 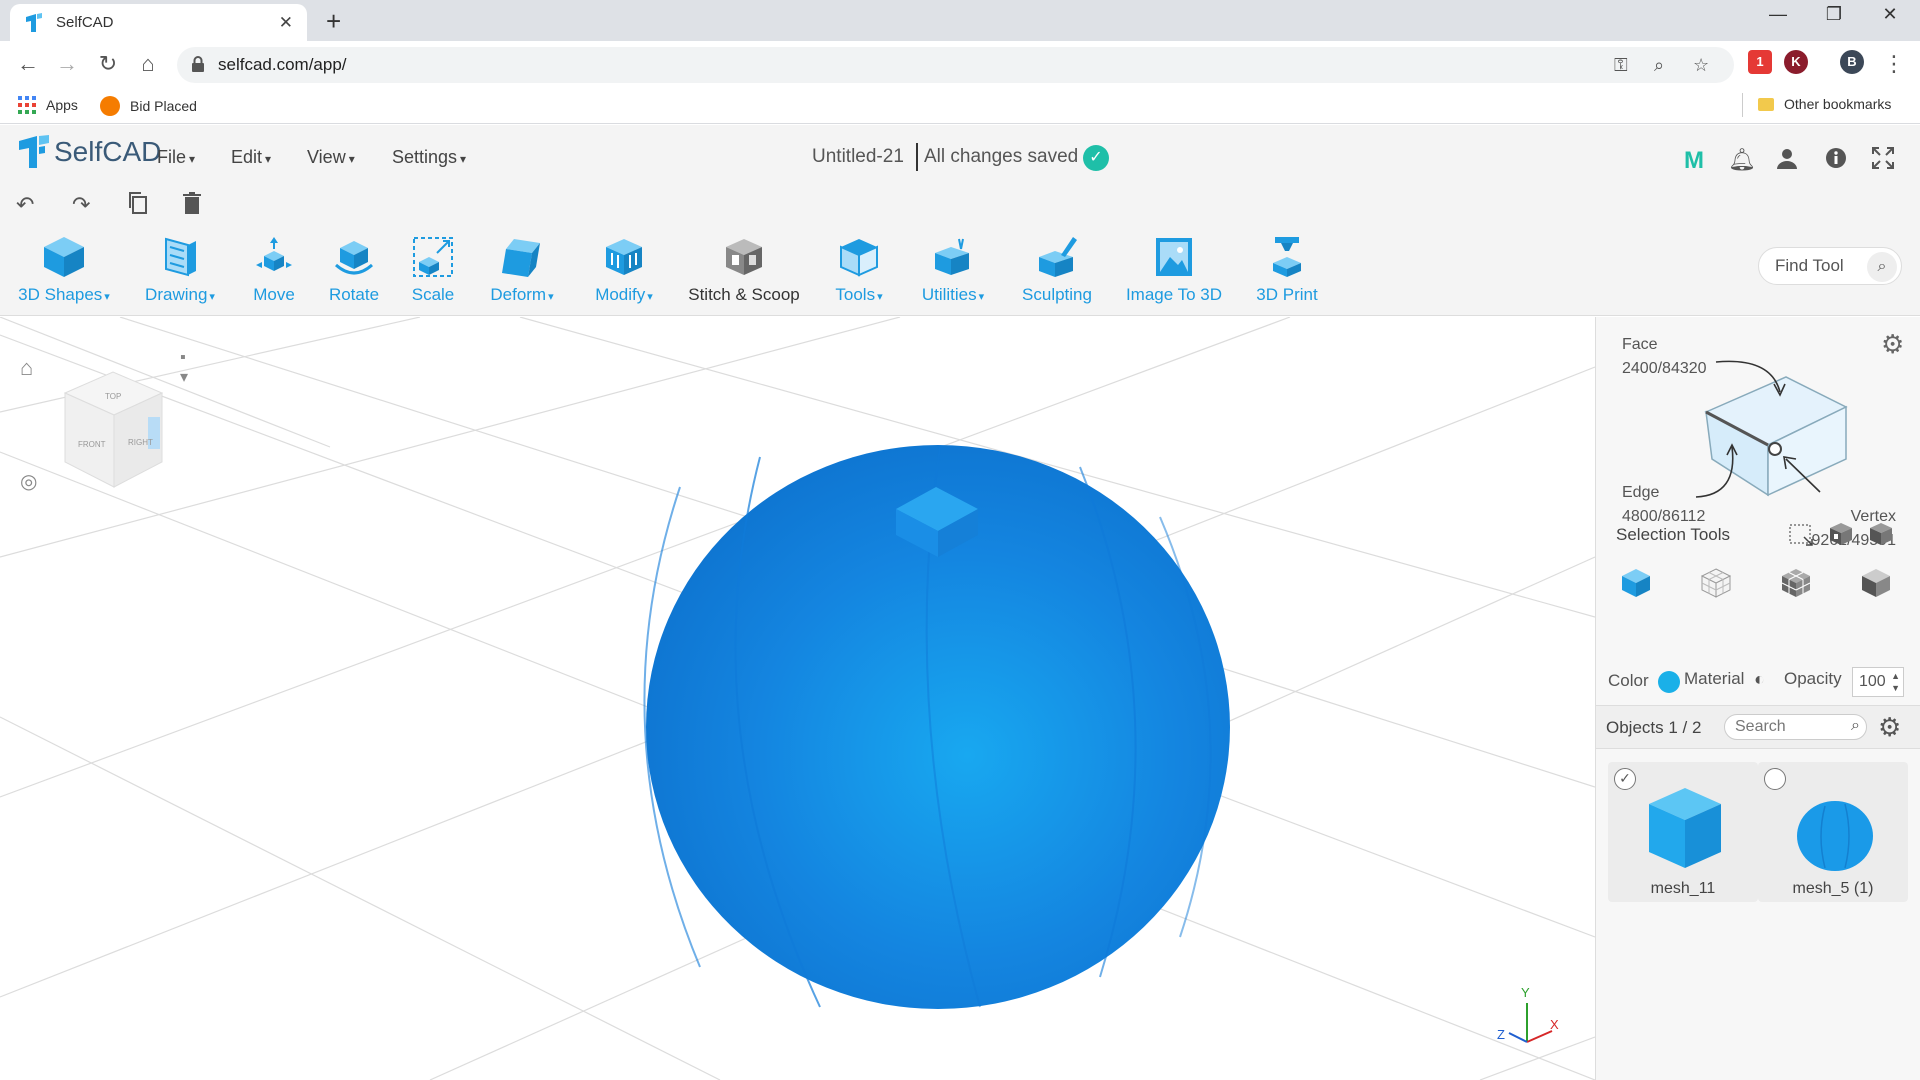 I want to click on tool-label: Move, so click(x=274, y=294).